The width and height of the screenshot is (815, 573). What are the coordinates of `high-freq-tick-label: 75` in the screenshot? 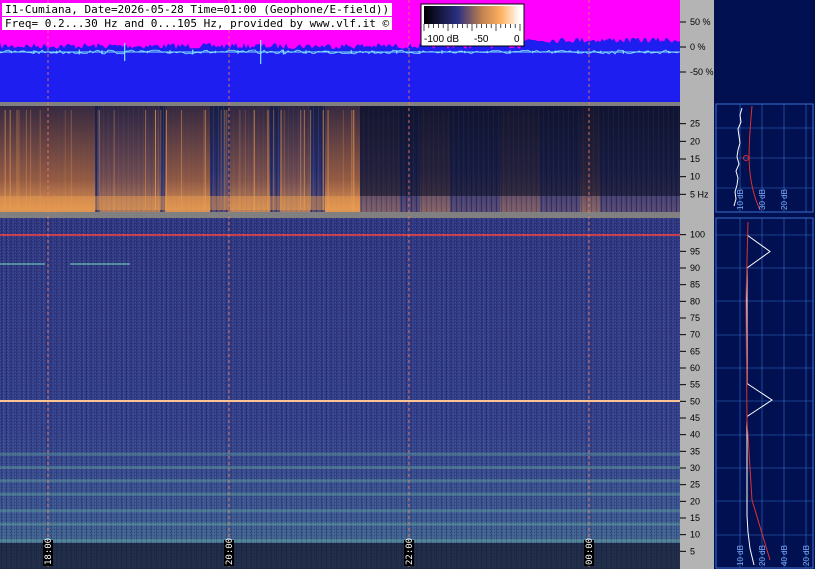 It's located at (695, 318).